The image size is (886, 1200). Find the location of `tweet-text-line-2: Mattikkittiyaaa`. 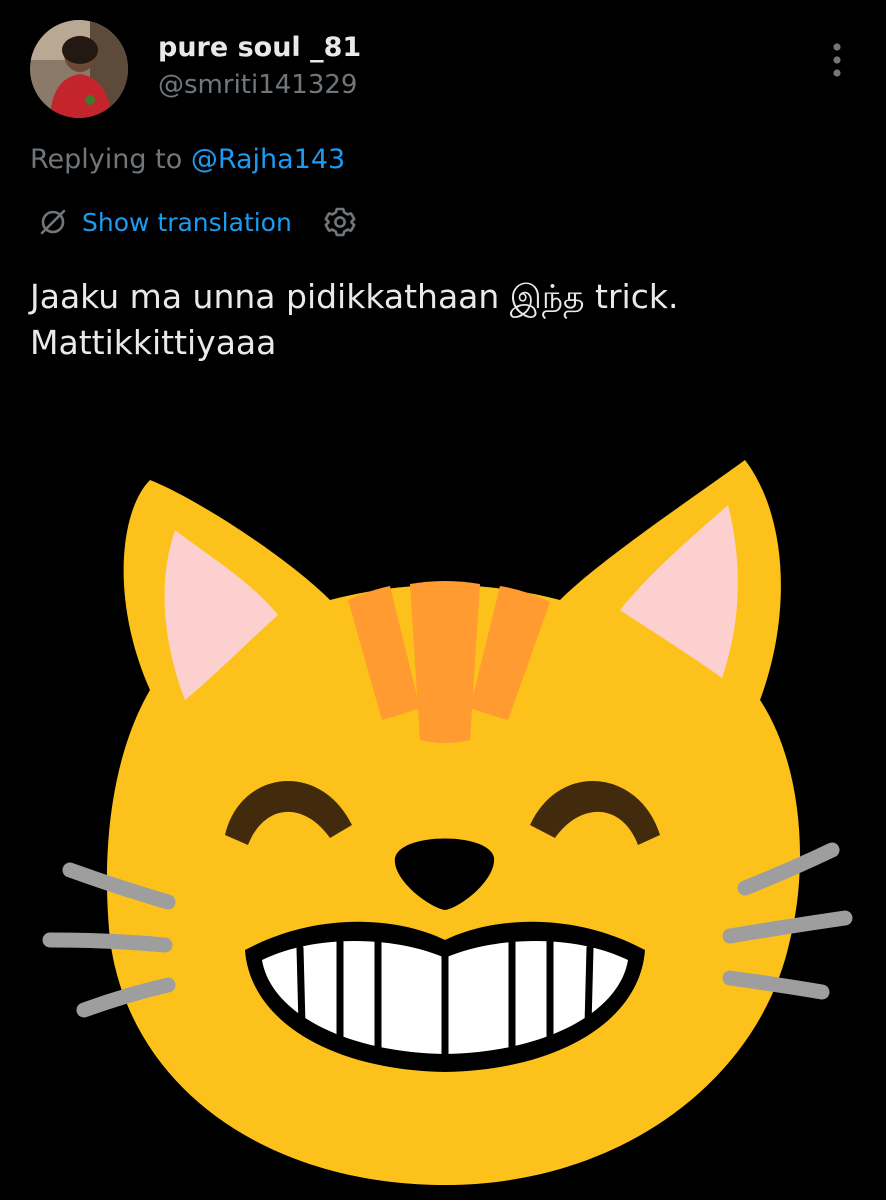

tweet-text-line-2: Mattikkittiyaaa is located at coordinates (153, 342).